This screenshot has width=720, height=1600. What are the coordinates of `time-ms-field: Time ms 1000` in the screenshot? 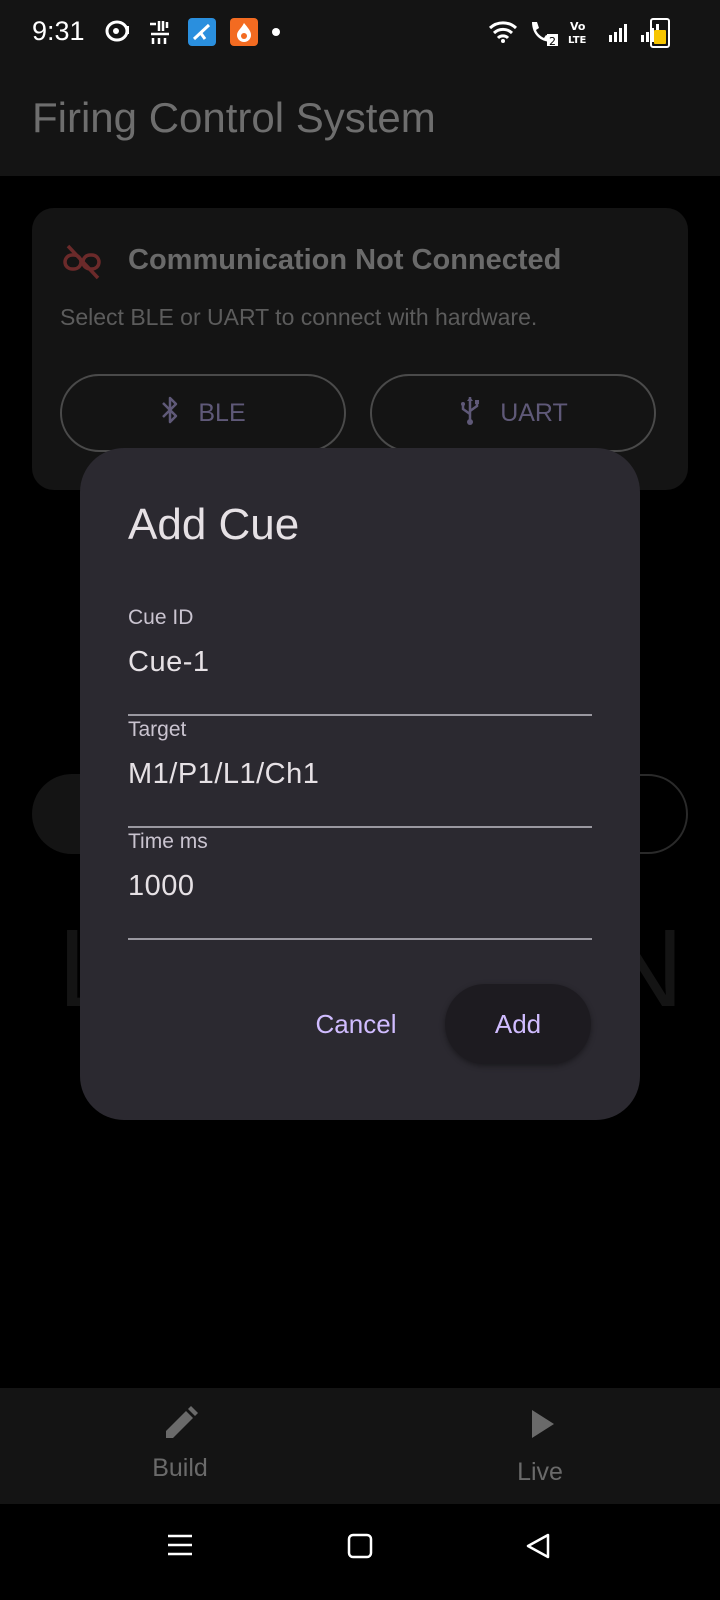 It's located at (360, 885).